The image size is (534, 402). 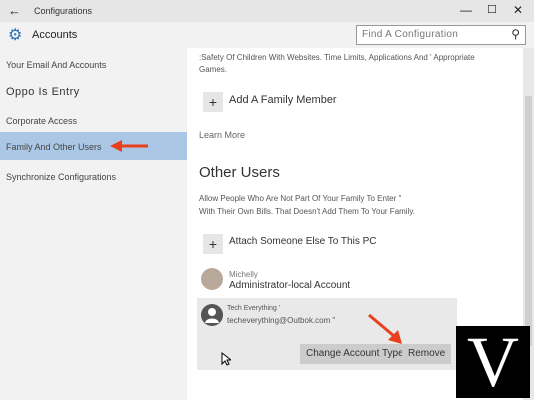 What do you see at coordinates (15, 35) in the screenshot?
I see `gear-icon: ⚙` at bounding box center [15, 35].